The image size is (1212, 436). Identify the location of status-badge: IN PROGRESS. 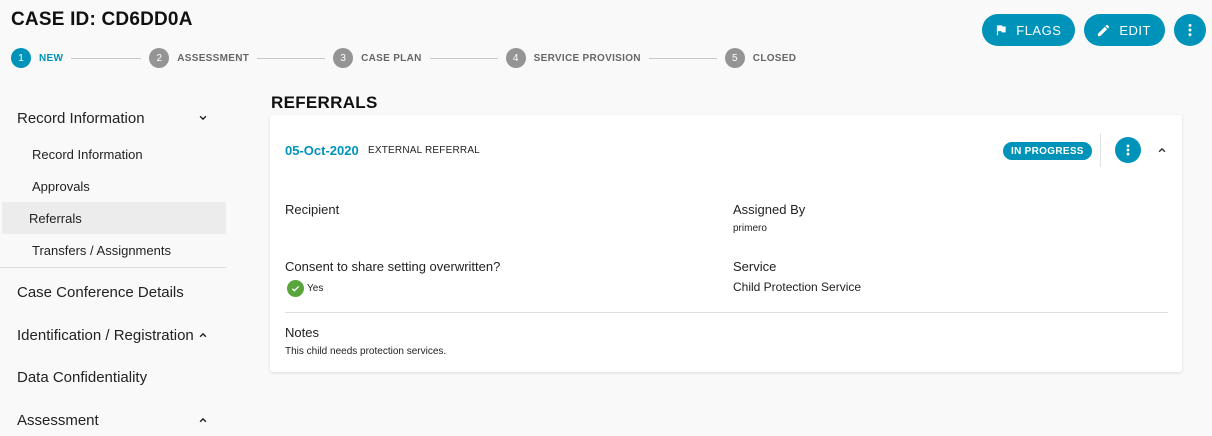
(1047, 151).